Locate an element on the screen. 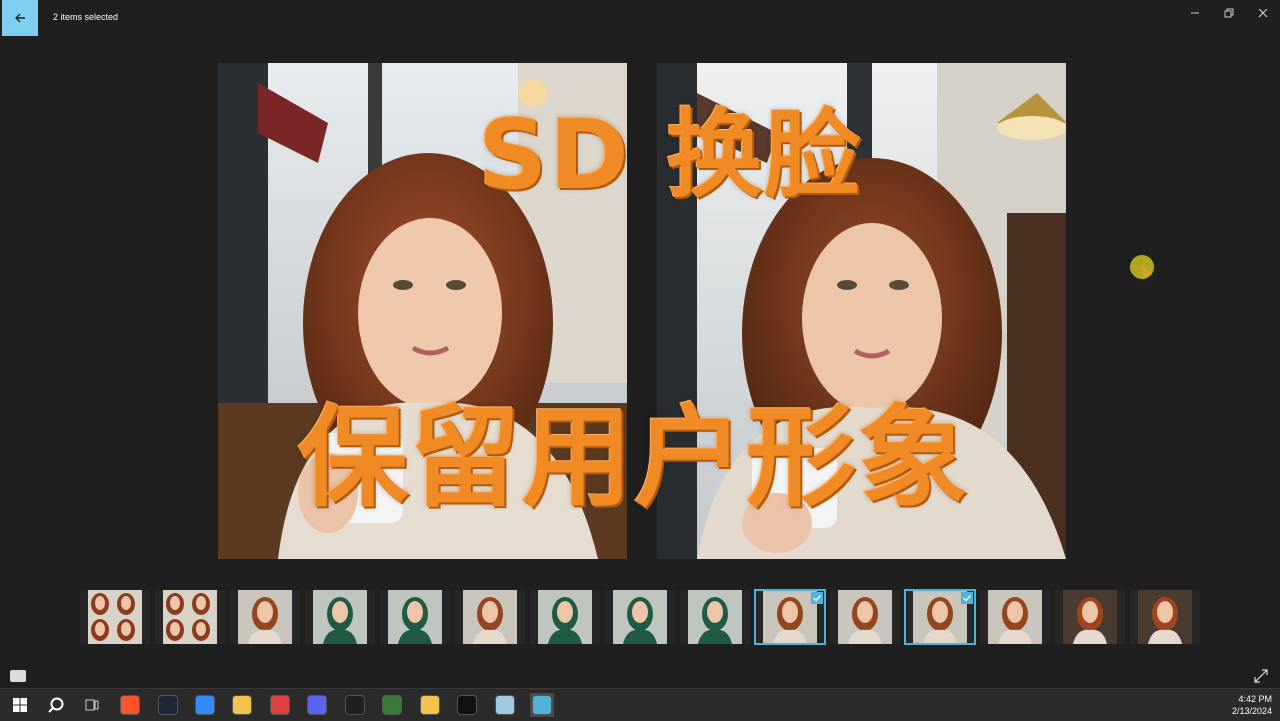 The width and height of the screenshot is (1280, 721). search-icon is located at coordinates (56, 705).